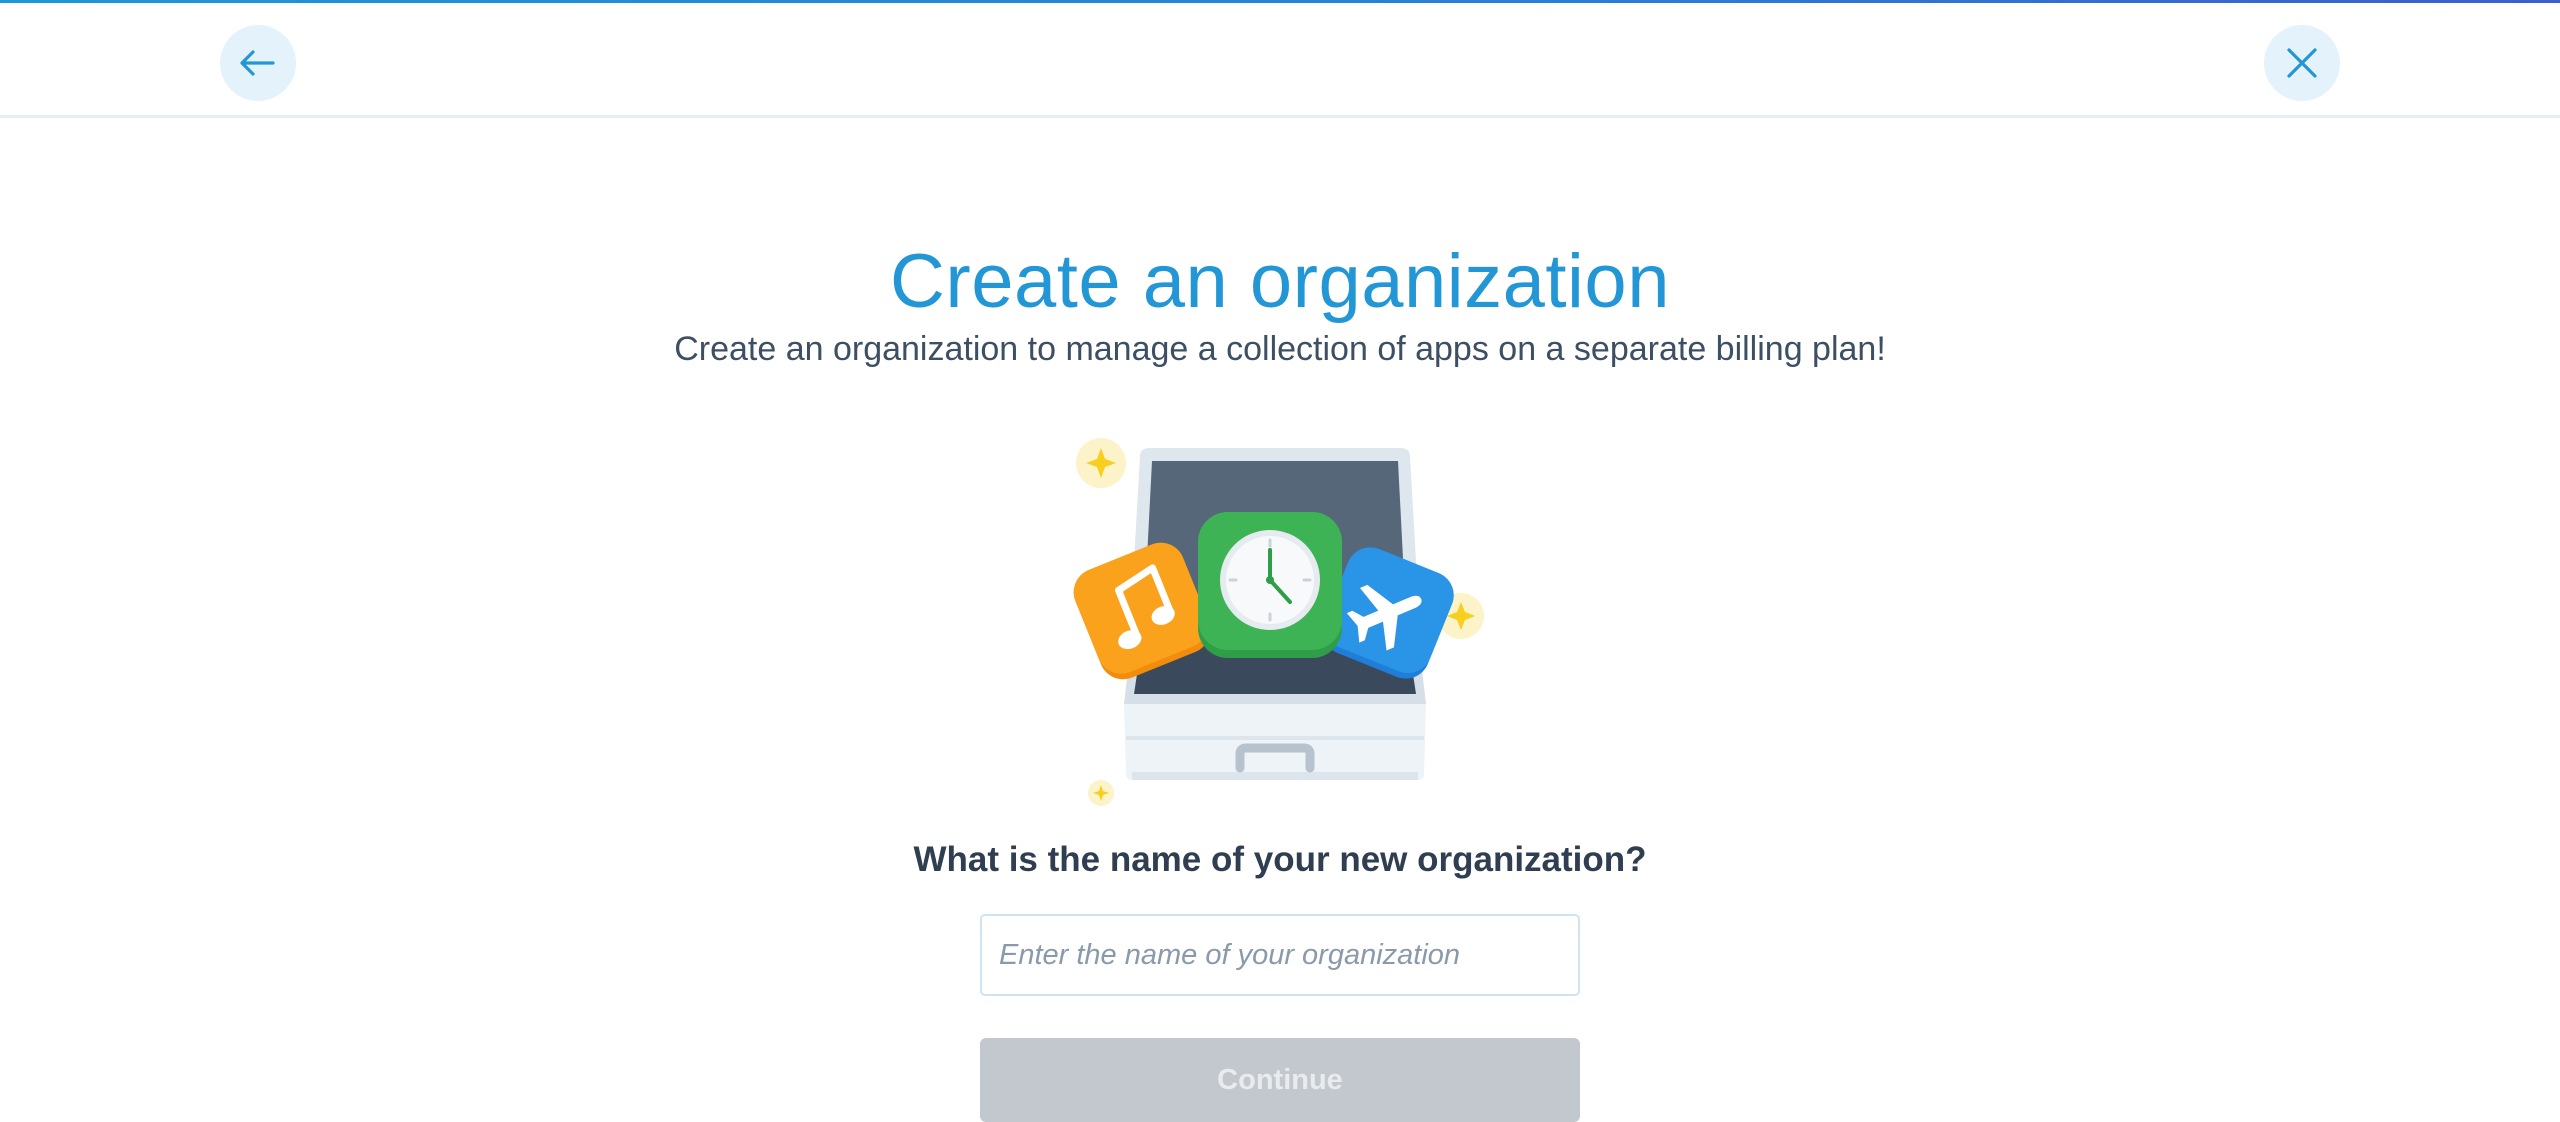  What do you see at coordinates (1280, 281) in the screenshot?
I see `page-title: Create an organization` at bounding box center [1280, 281].